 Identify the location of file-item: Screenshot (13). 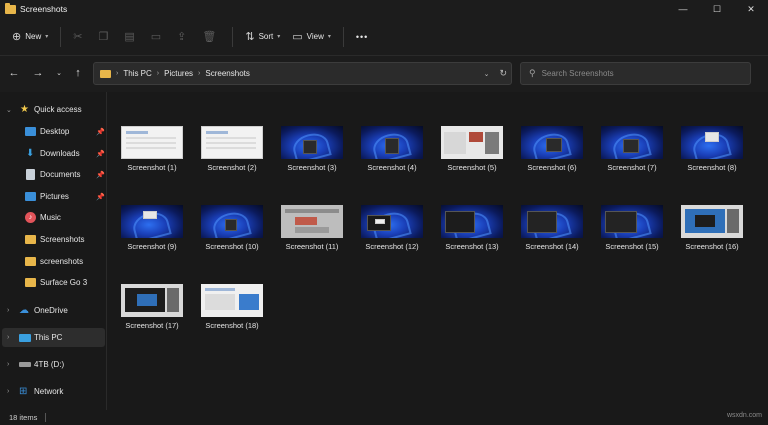
(472, 233).